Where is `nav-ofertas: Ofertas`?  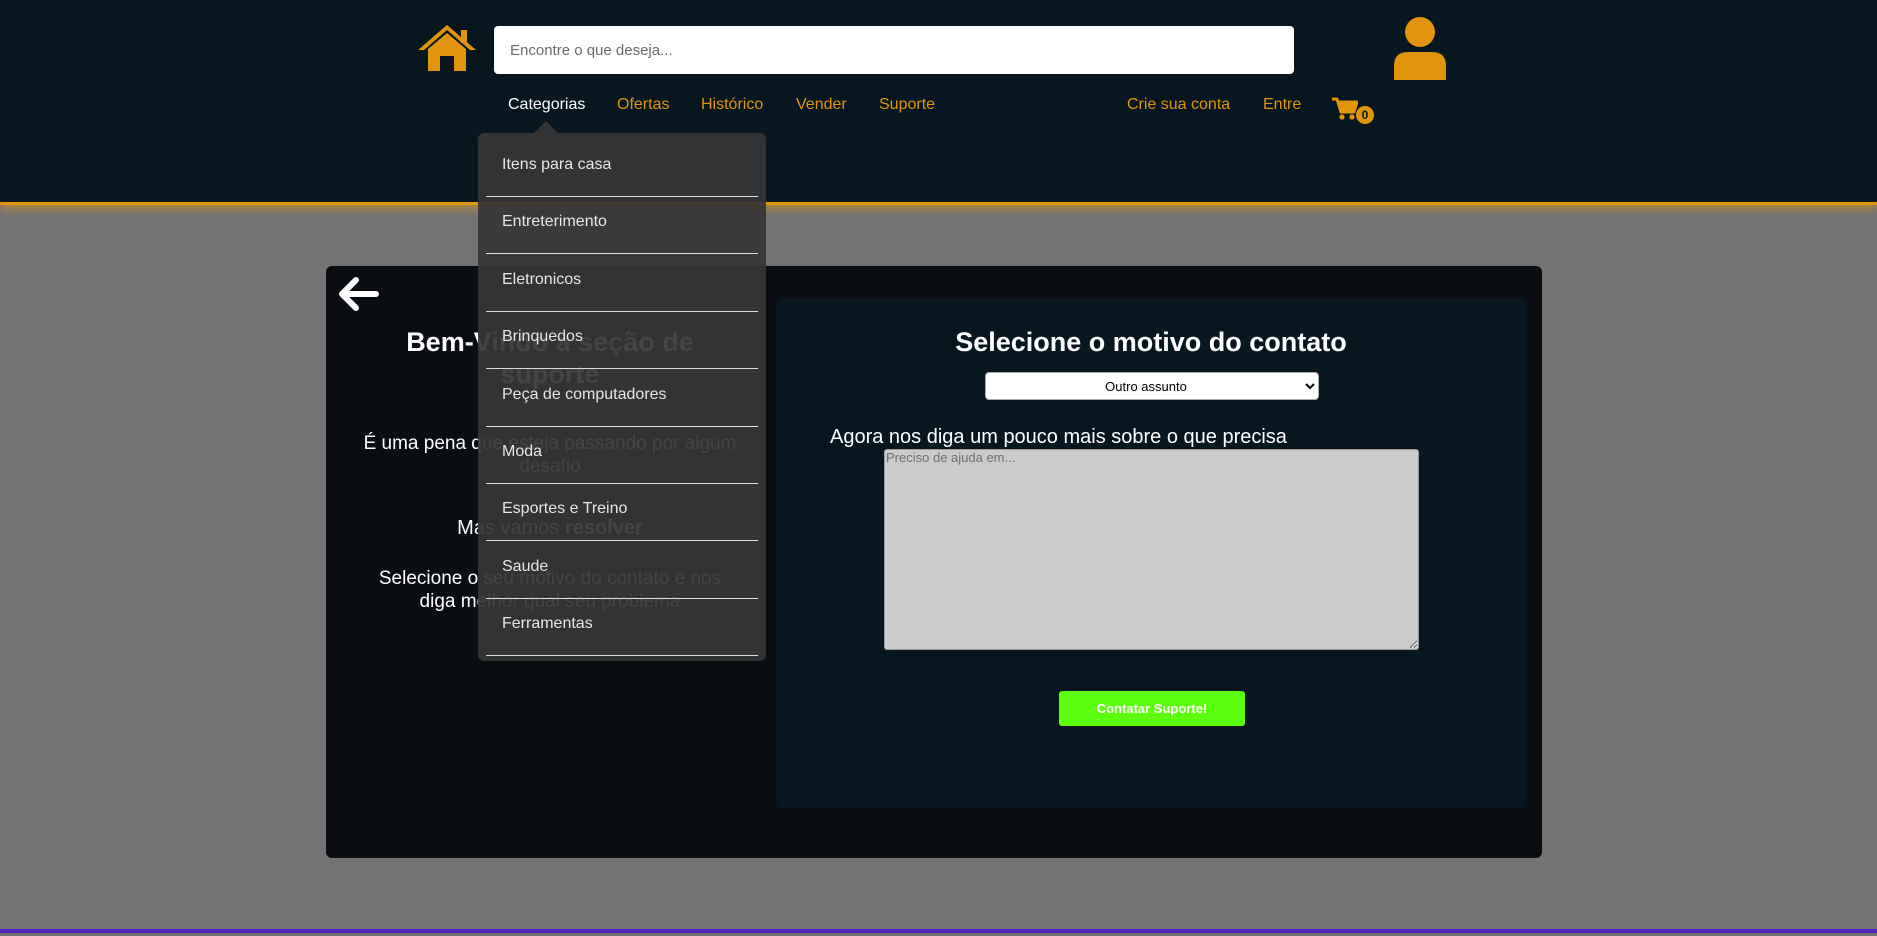 nav-ofertas: Ofertas is located at coordinates (643, 105).